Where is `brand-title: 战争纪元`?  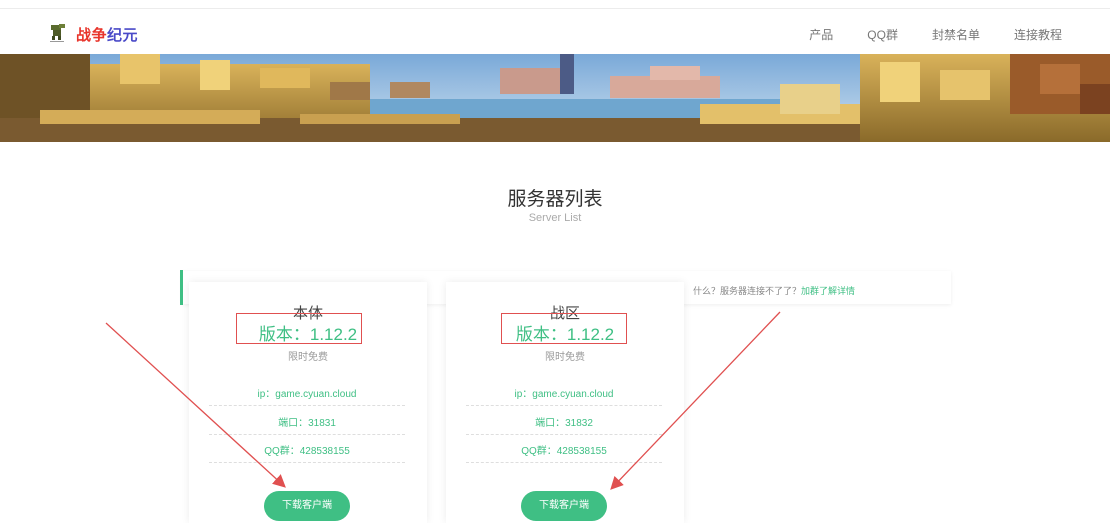
brand-title: 战争纪元 is located at coordinates (107, 34).